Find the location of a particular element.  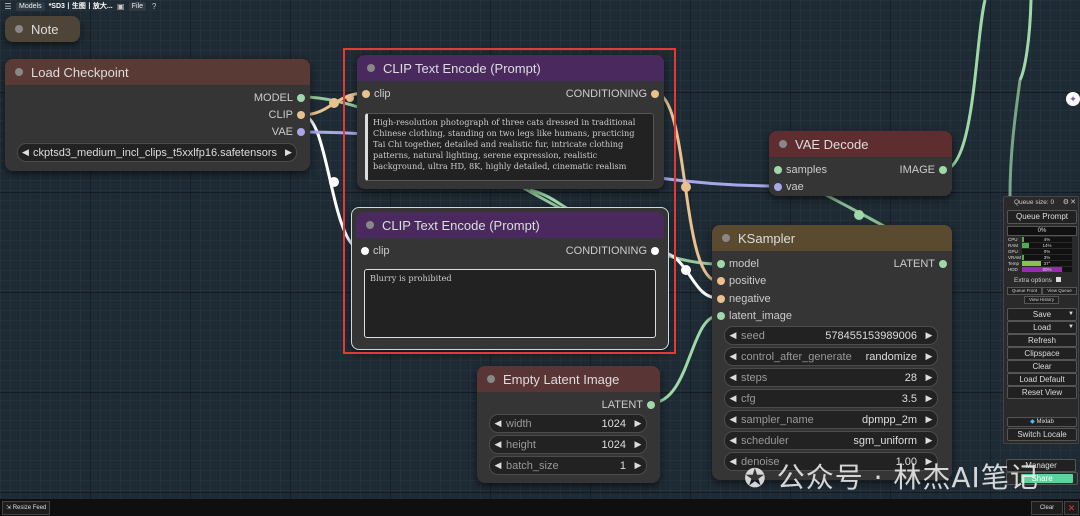

output-clip-slot is located at coordinates (301, 115).